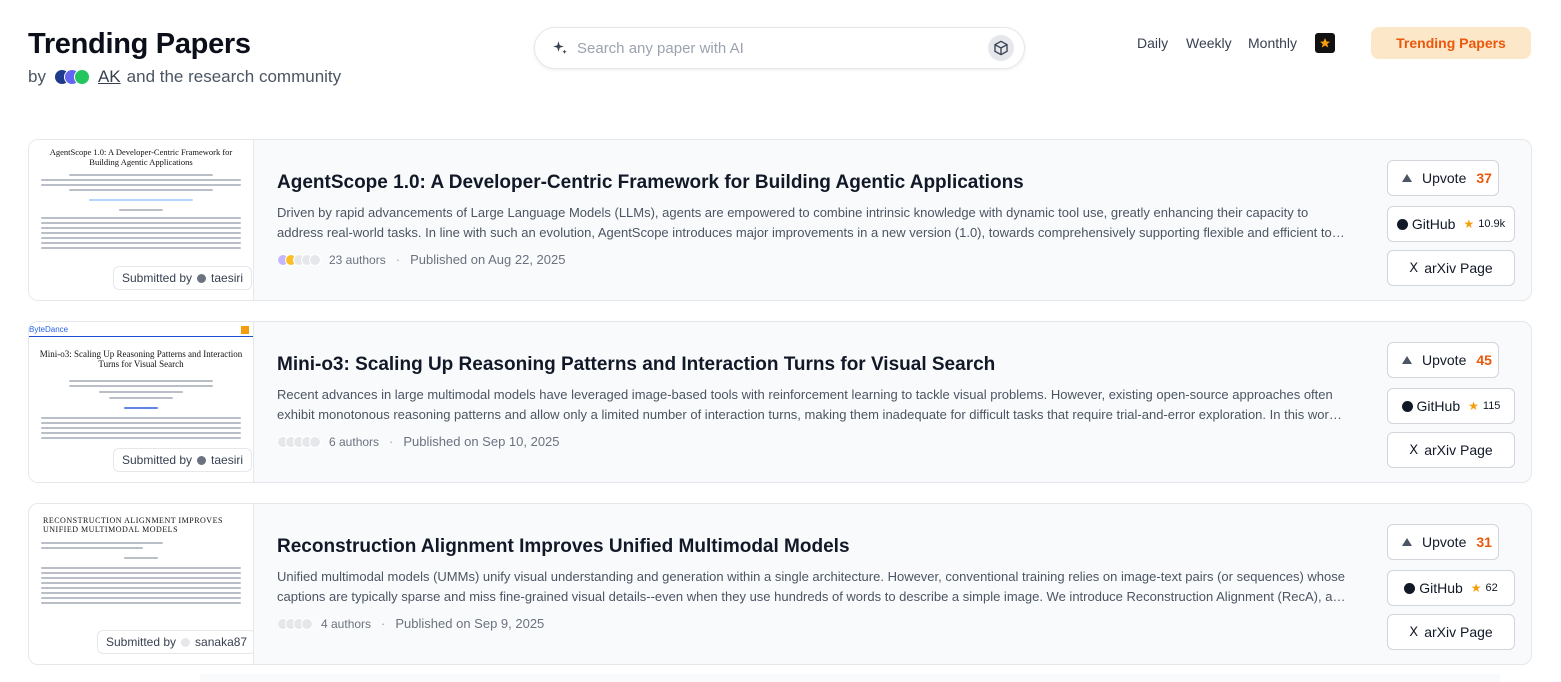 The image size is (1561, 682). What do you see at coordinates (1451, 588) in the screenshot?
I see `github-button: GitHub ★ 62` at bounding box center [1451, 588].